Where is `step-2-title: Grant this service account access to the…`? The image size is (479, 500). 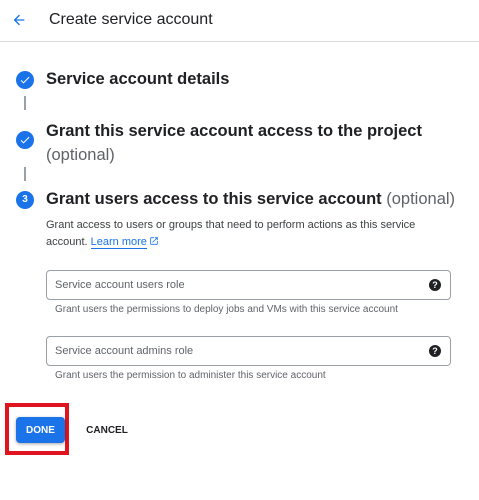 step-2-title: Grant this service account access to the… is located at coordinates (234, 143).